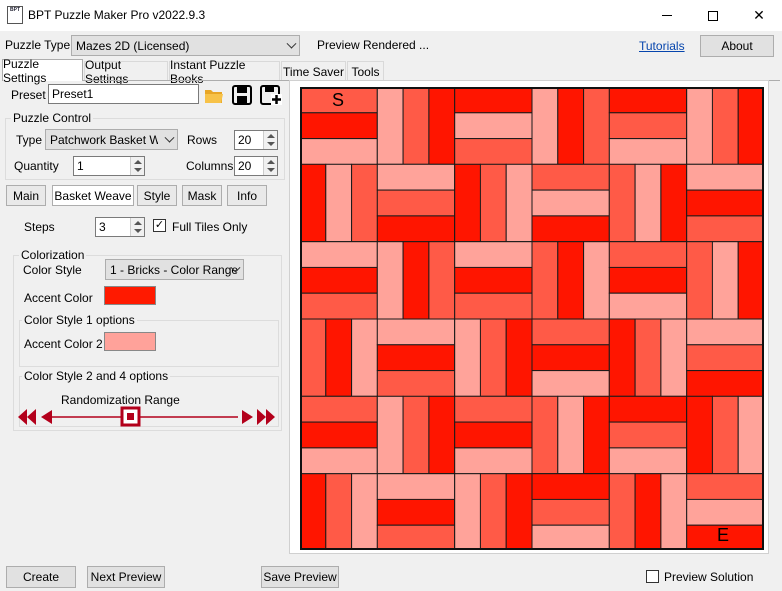 The height and width of the screenshot is (591, 782). I want to click on chevron-down-icon, so click(169, 137).